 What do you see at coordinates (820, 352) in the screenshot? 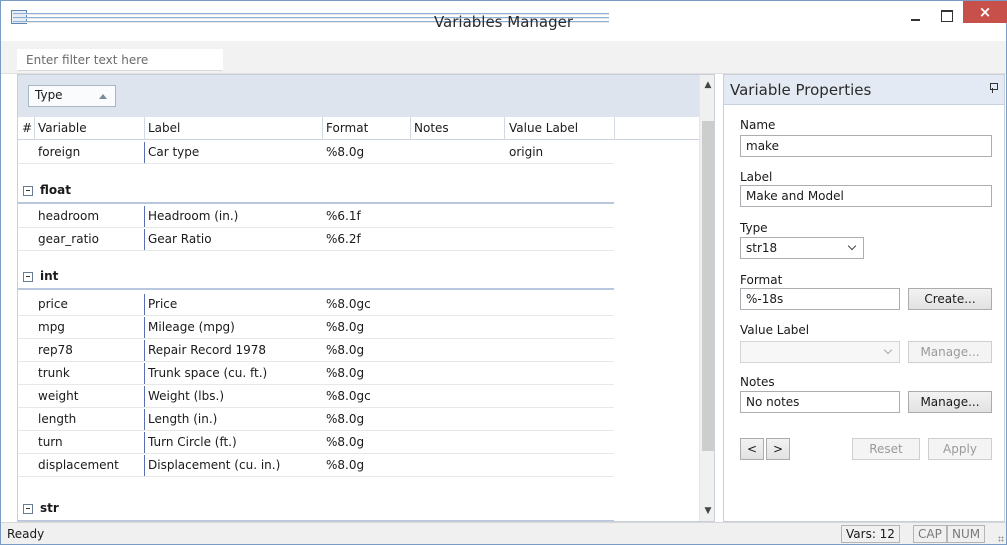
I see `value-label-select` at bounding box center [820, 352].